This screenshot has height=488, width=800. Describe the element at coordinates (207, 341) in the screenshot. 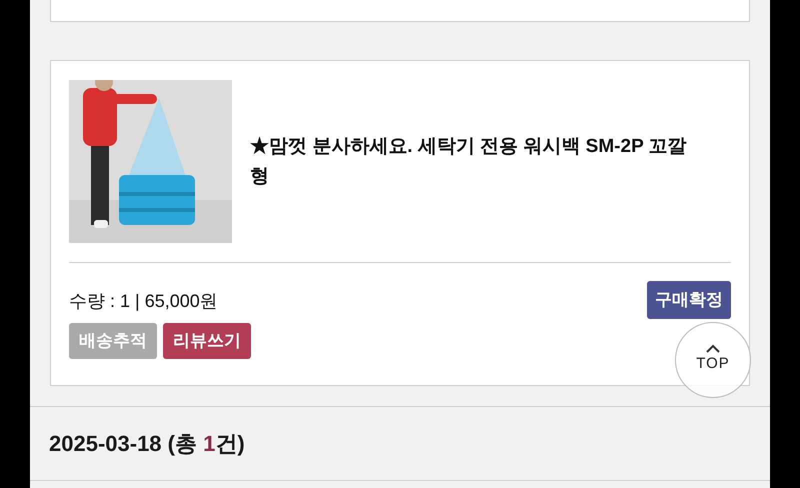

I see `action-button: 리뷰쓰기` at that location.